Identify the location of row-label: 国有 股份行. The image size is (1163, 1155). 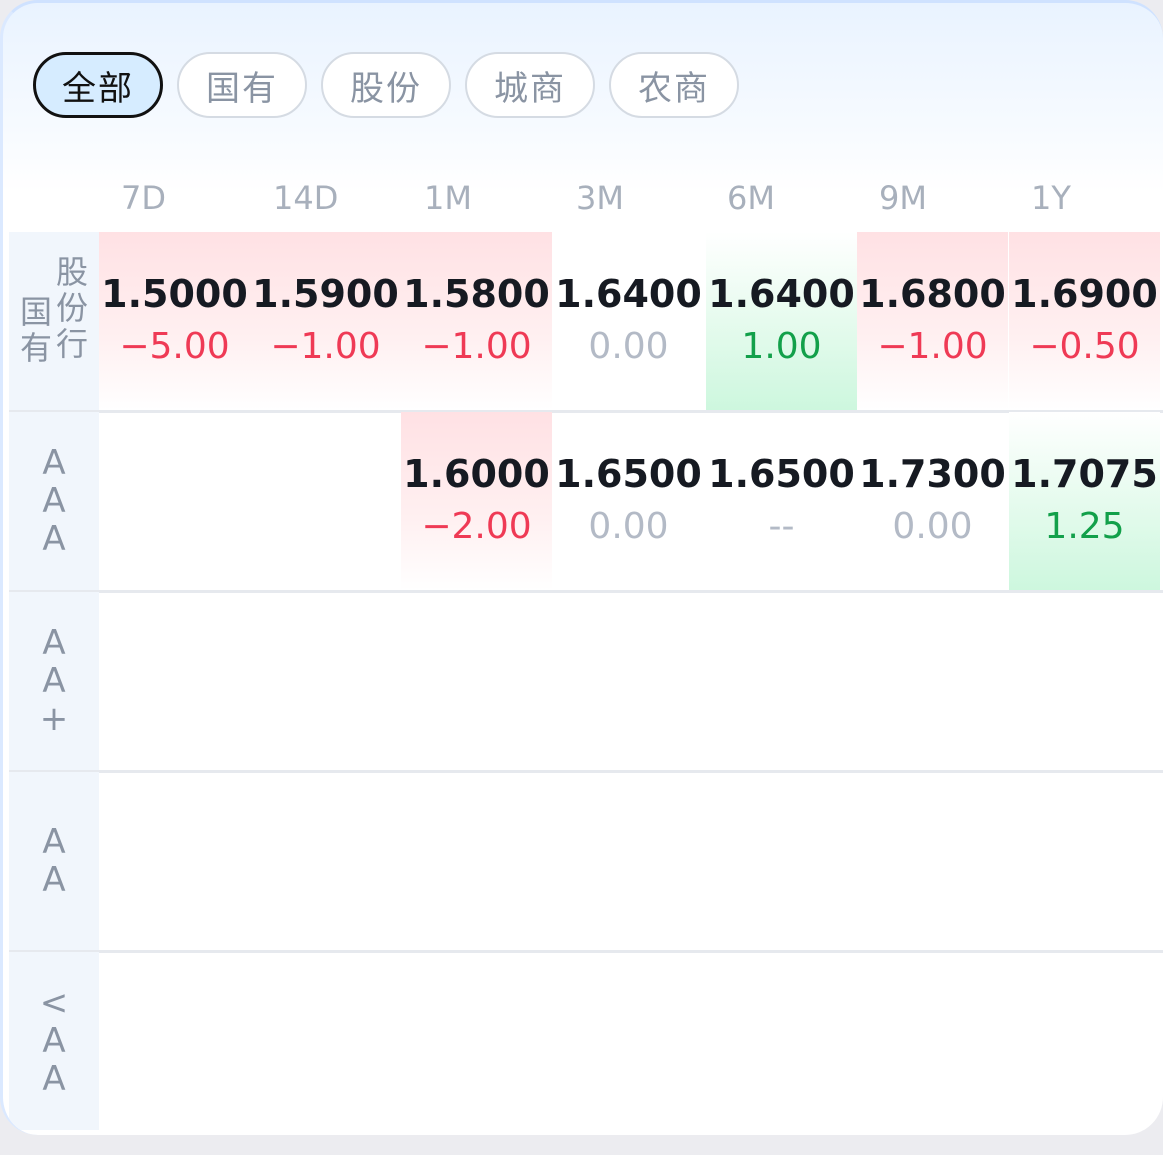
(54, 321).